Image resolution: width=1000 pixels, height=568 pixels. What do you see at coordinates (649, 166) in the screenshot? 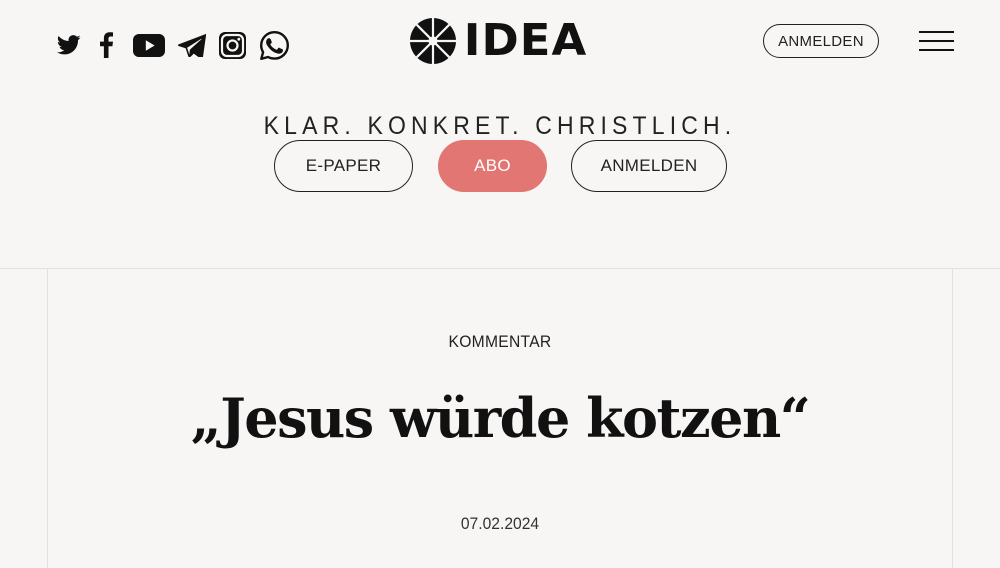
I see `login-cta-button: ANMELDEN` at bounding box center [649, 166].